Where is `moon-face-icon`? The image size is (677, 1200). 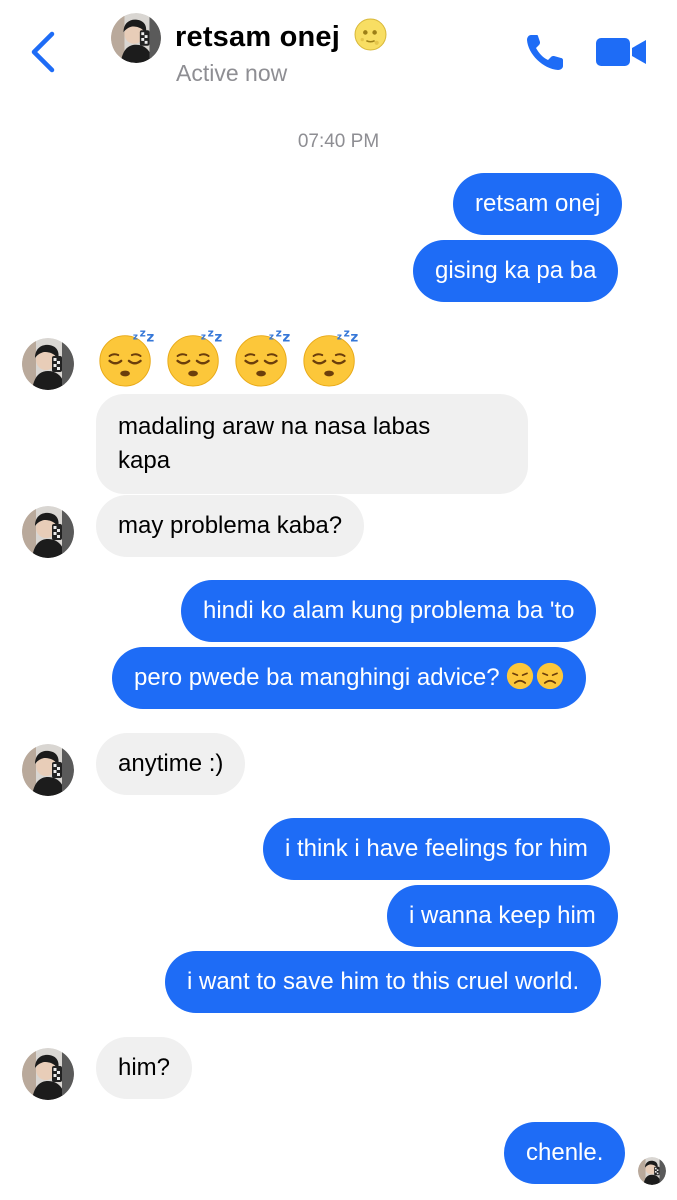 moon-face-icon is located at coordinates (370, 34).